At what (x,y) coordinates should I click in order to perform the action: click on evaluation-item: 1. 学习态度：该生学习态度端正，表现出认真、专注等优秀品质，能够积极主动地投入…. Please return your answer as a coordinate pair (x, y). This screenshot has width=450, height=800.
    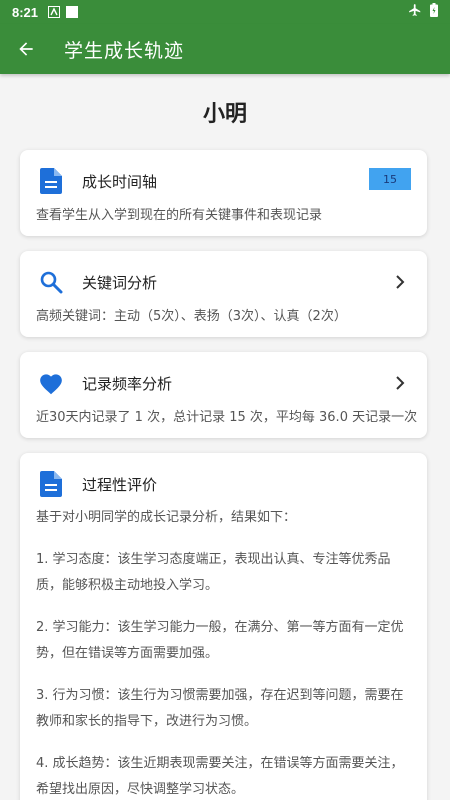
    Looking at the image, I should click on (213, 572).